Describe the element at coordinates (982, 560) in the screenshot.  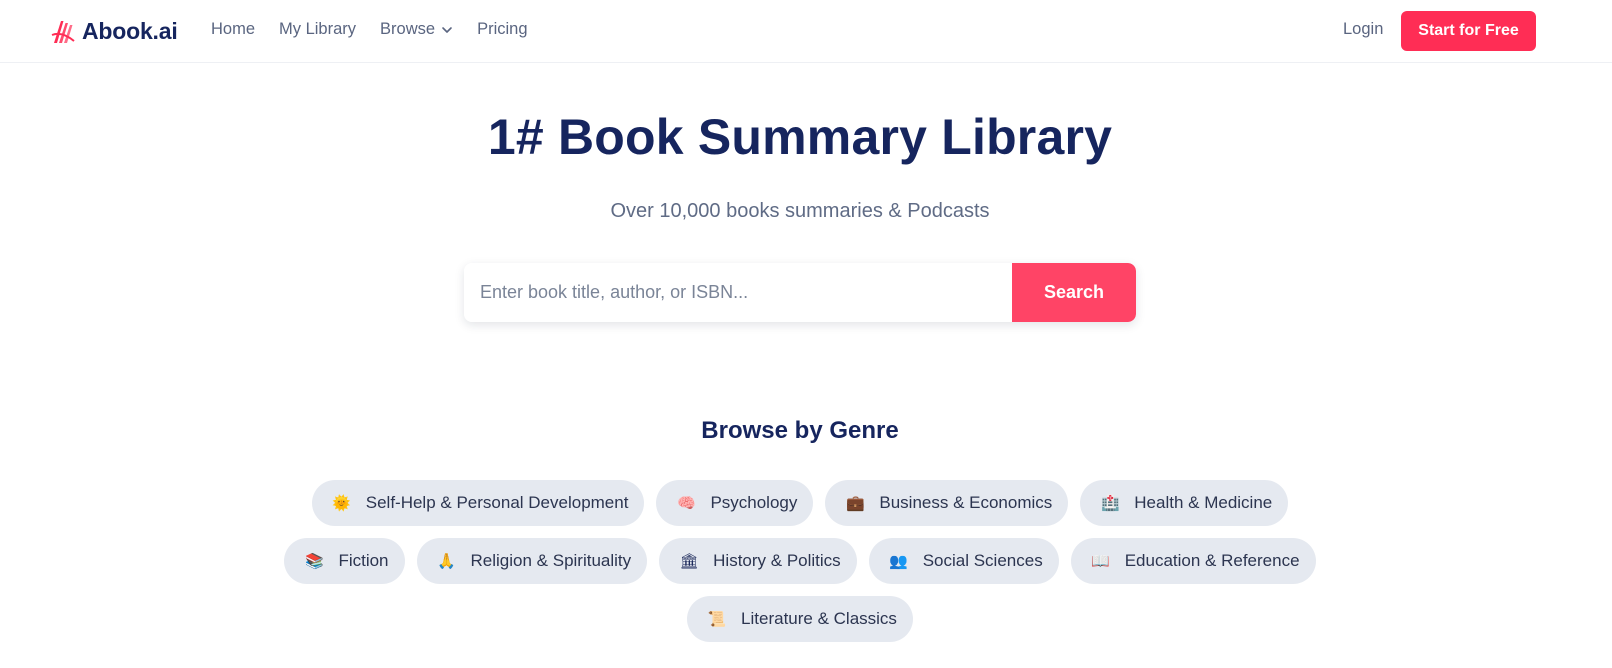
I see `genre-label: Social Sciences` at that location.